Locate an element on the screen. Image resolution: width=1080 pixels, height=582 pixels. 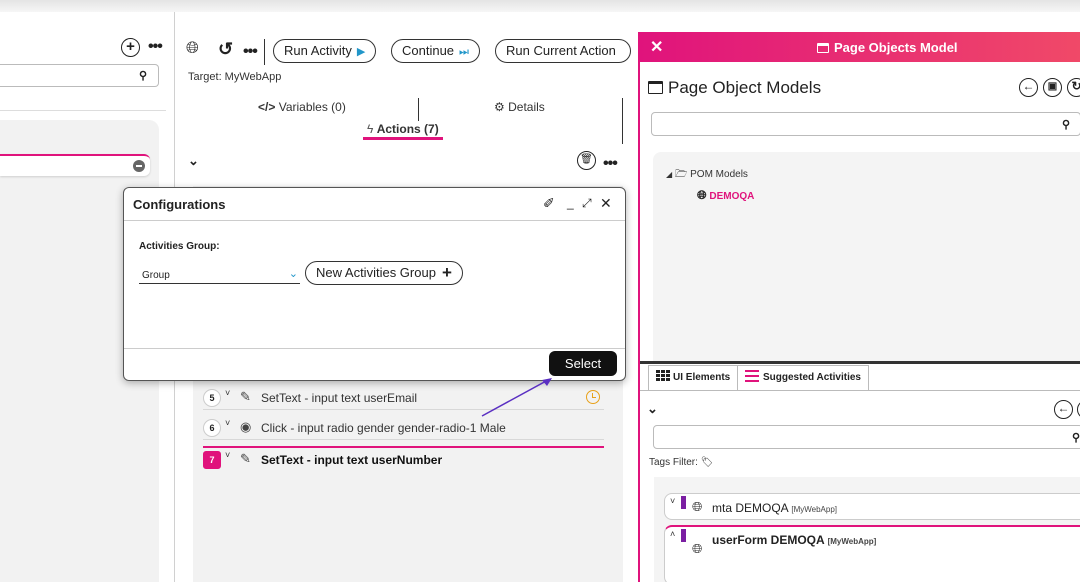
action-number: 5 is located at coordinates (212, 398).